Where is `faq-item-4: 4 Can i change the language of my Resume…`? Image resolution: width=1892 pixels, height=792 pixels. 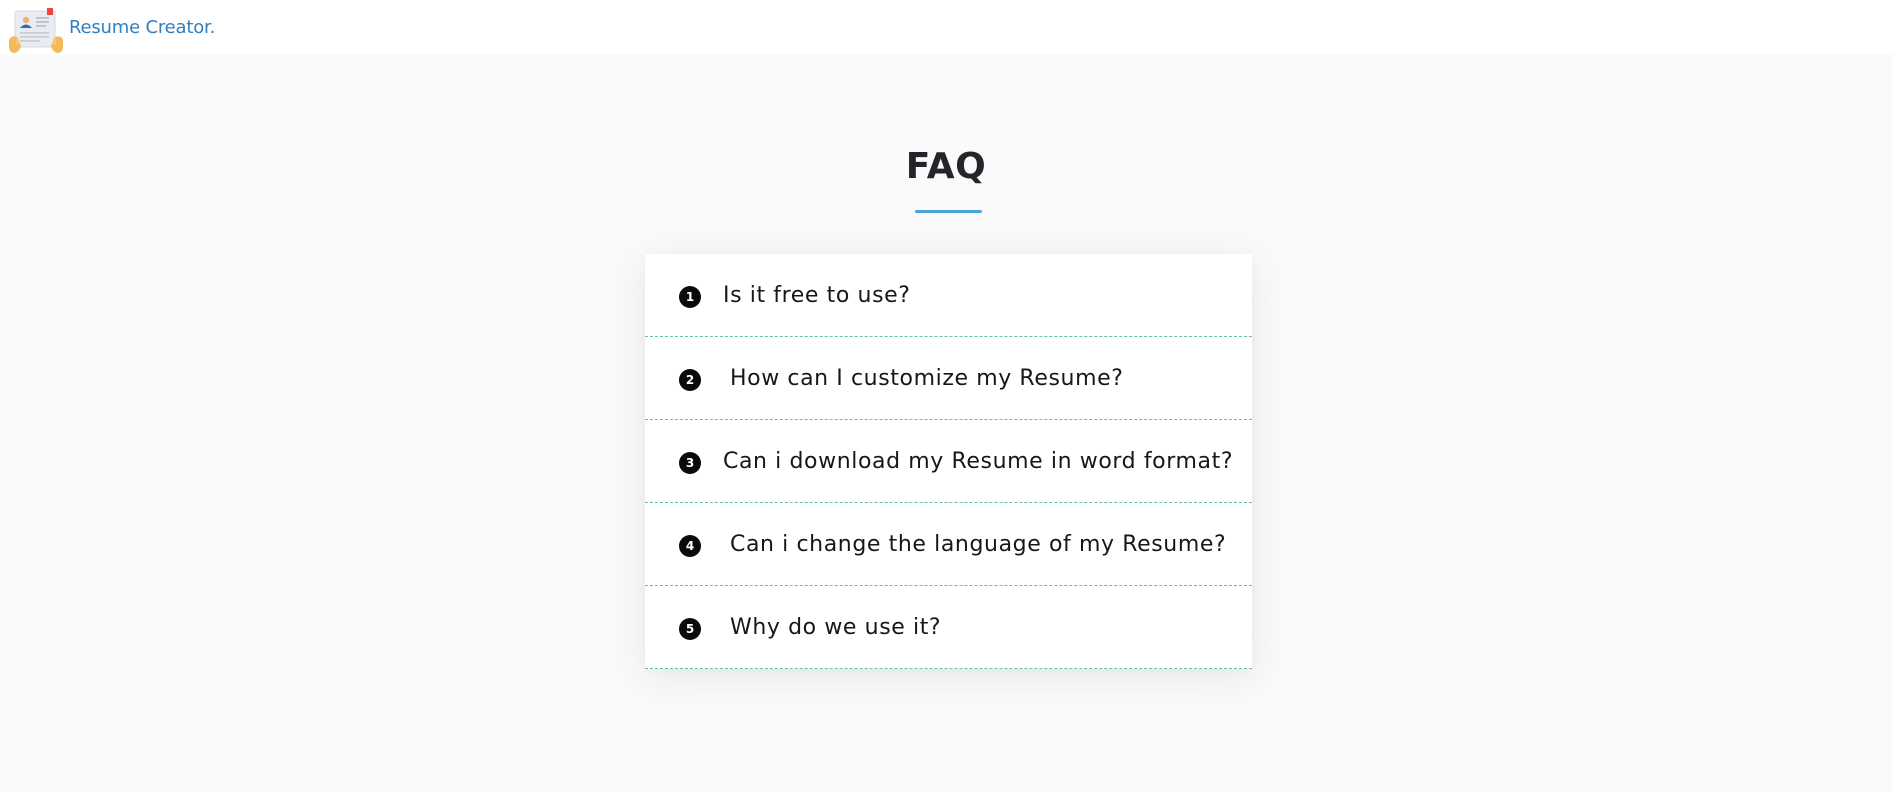 faq-item-4: 4 Can i change the language of my Resume… is located at coordinates (948, 544).